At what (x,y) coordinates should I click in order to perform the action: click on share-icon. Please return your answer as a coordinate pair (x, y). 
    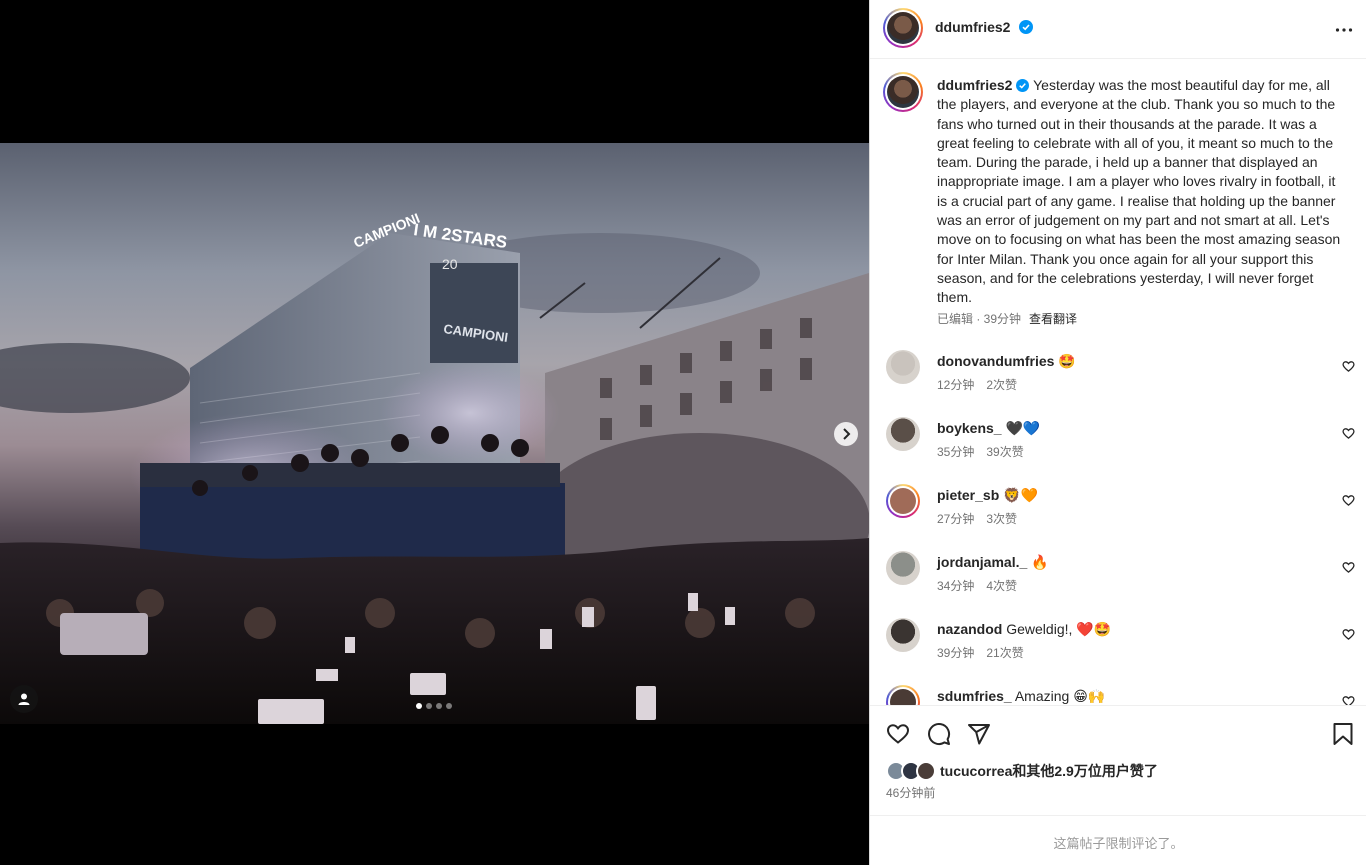
    Looking at the image, I should click on (979, 734).